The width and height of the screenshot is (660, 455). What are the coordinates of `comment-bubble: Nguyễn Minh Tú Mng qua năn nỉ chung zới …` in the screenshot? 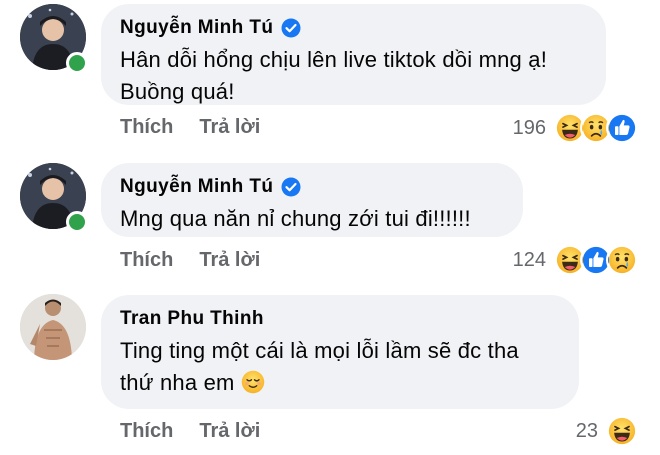 It's located at (312, 200).